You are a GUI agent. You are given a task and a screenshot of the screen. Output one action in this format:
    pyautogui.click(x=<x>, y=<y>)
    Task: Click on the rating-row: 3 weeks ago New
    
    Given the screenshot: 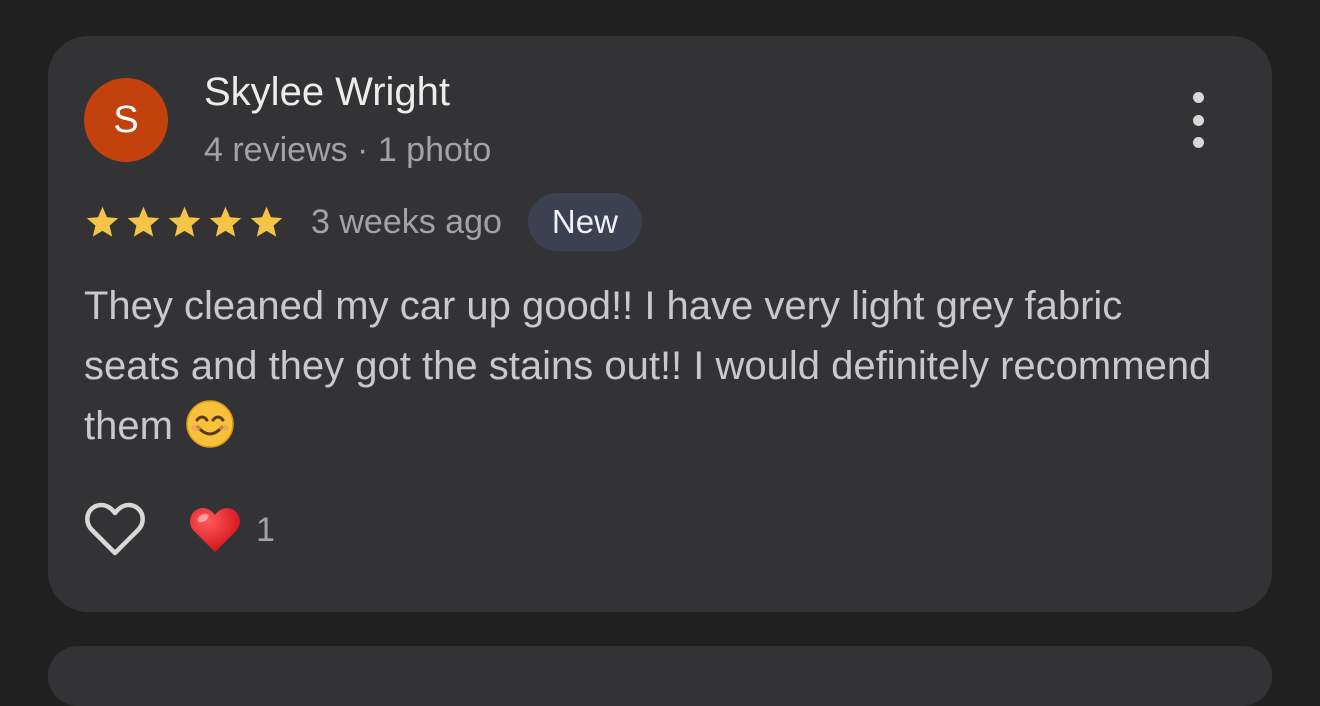 What is the action you would take?
    pyautogui.click(x=363, y=222)
    